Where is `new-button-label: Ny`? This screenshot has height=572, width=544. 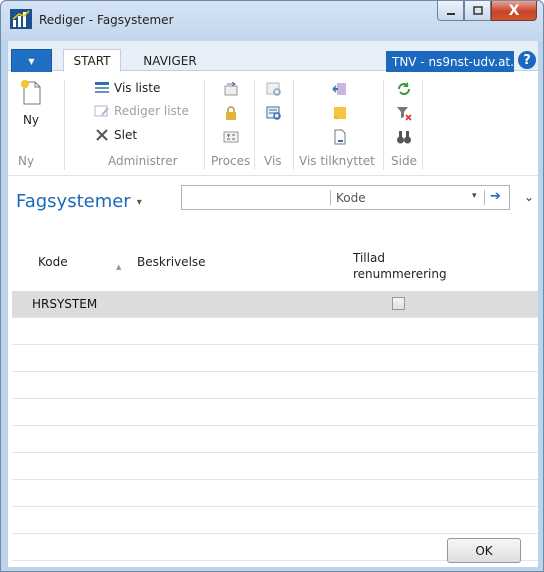 new-button-label: Ny is located at coordinates (31, 120).